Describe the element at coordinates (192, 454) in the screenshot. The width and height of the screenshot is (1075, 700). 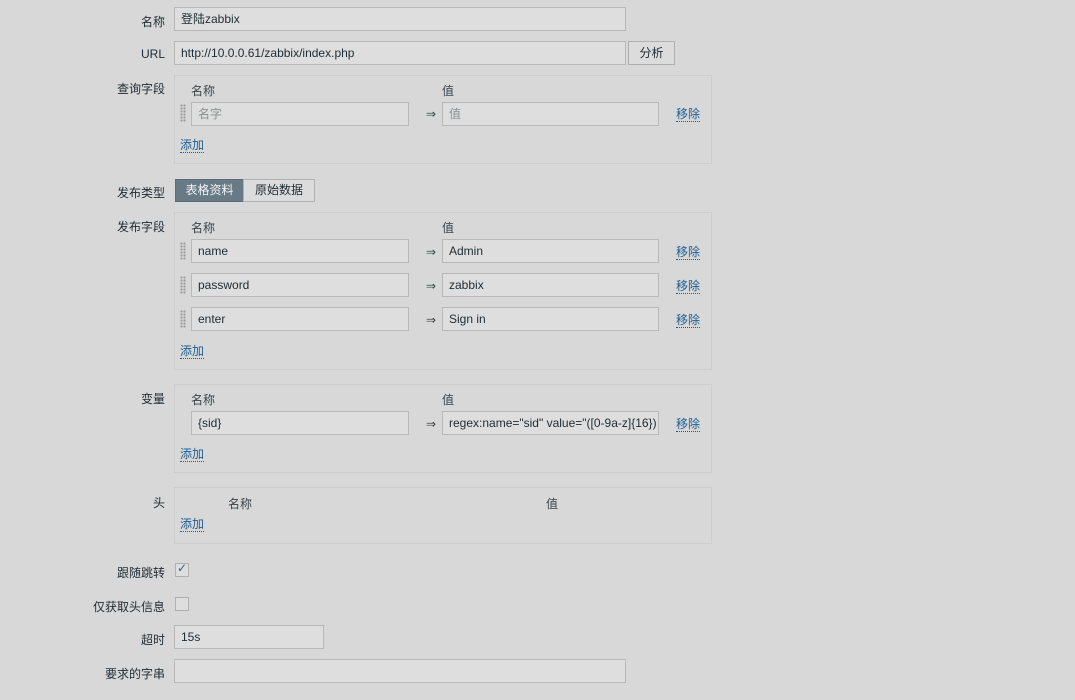
I see `variable-add-link: 添加` at that location.